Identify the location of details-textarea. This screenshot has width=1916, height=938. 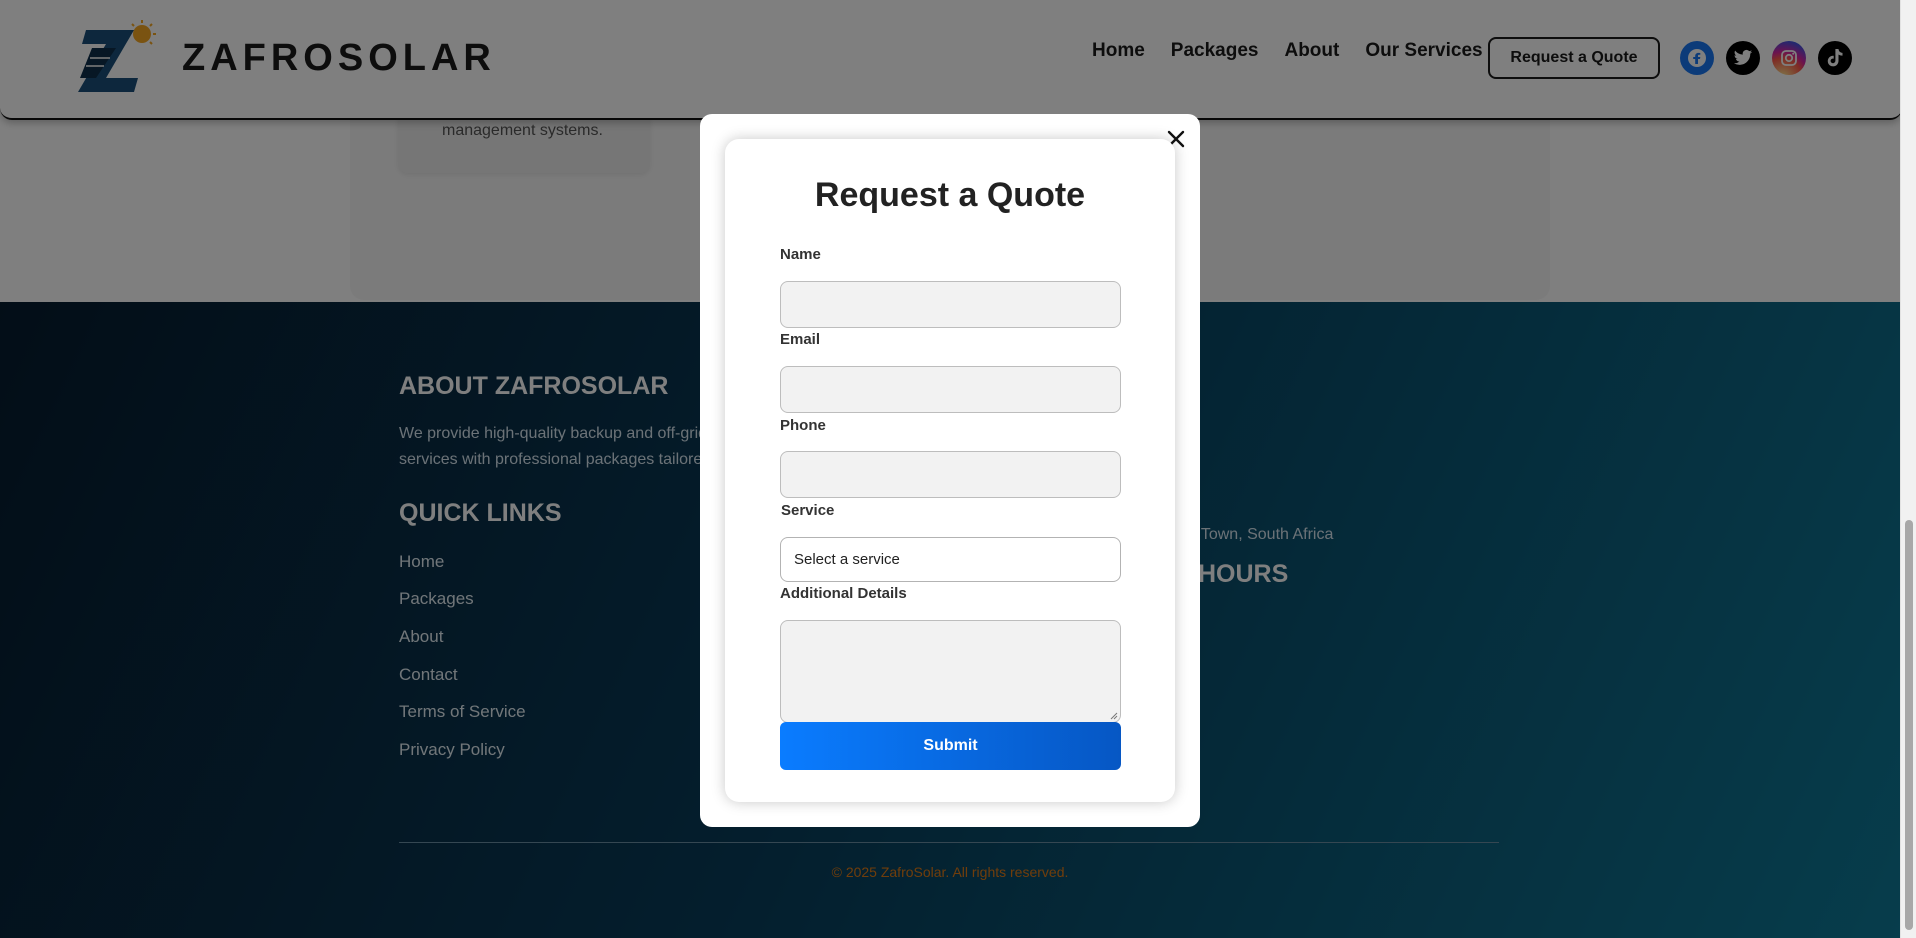
(950, 671).